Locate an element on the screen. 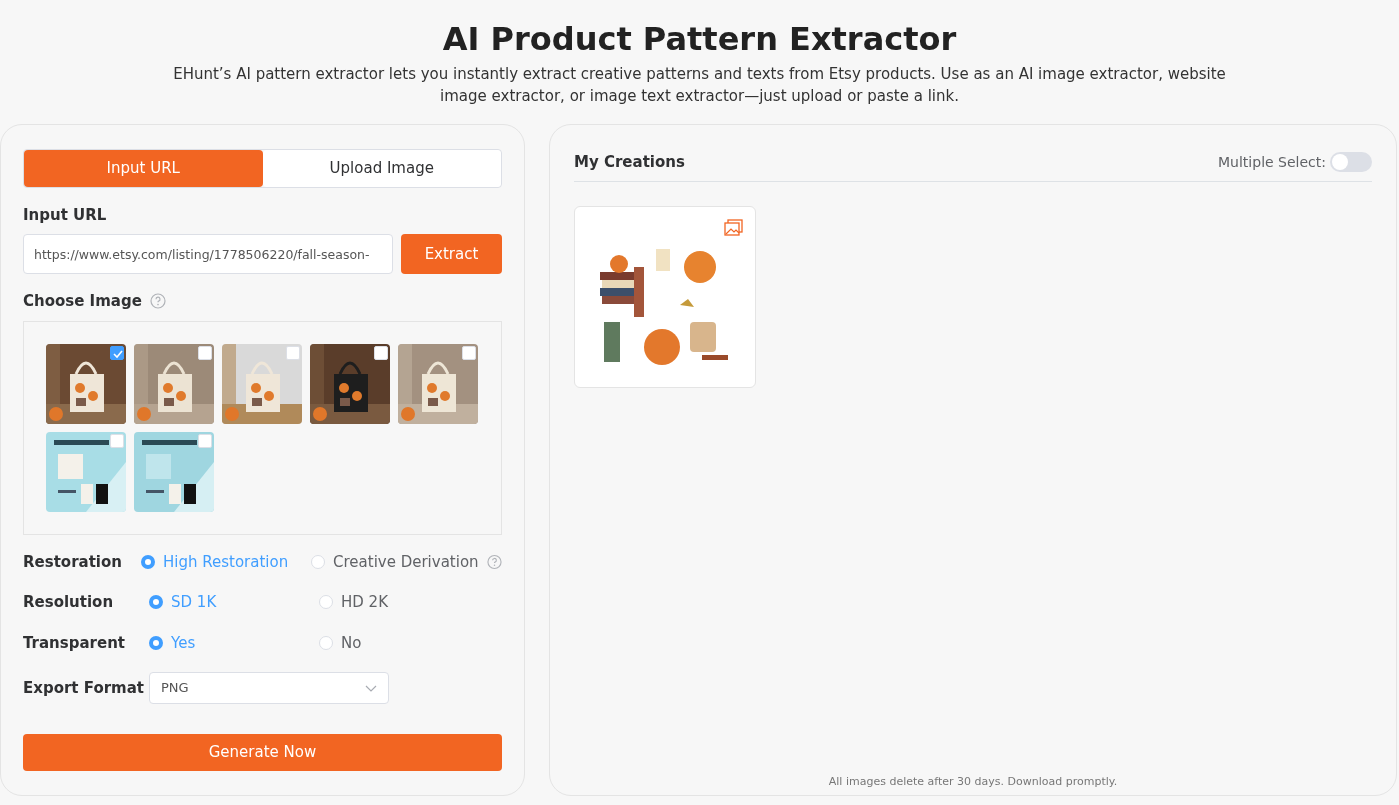 Image resolution: width=1399 pixels, height=805 pixels. radio-option: Creative Derivation is located at coordinates (396, 562).